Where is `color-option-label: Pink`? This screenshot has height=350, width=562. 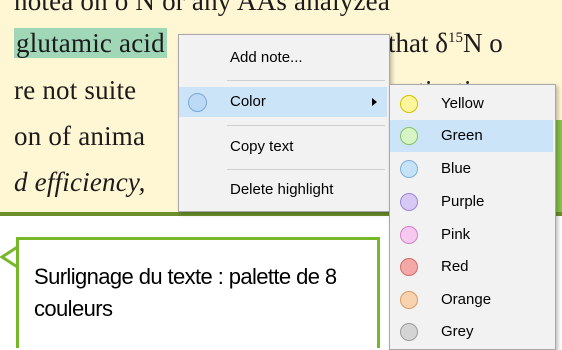
color-option-label: Pink is located at coordinates (456, 234).